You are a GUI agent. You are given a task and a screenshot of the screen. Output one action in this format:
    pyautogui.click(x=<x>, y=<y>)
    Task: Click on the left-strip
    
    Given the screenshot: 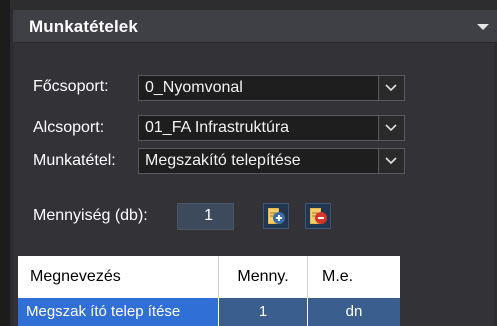 What is the action you would take?
    pyautogui.click(x=5, y=163)
    